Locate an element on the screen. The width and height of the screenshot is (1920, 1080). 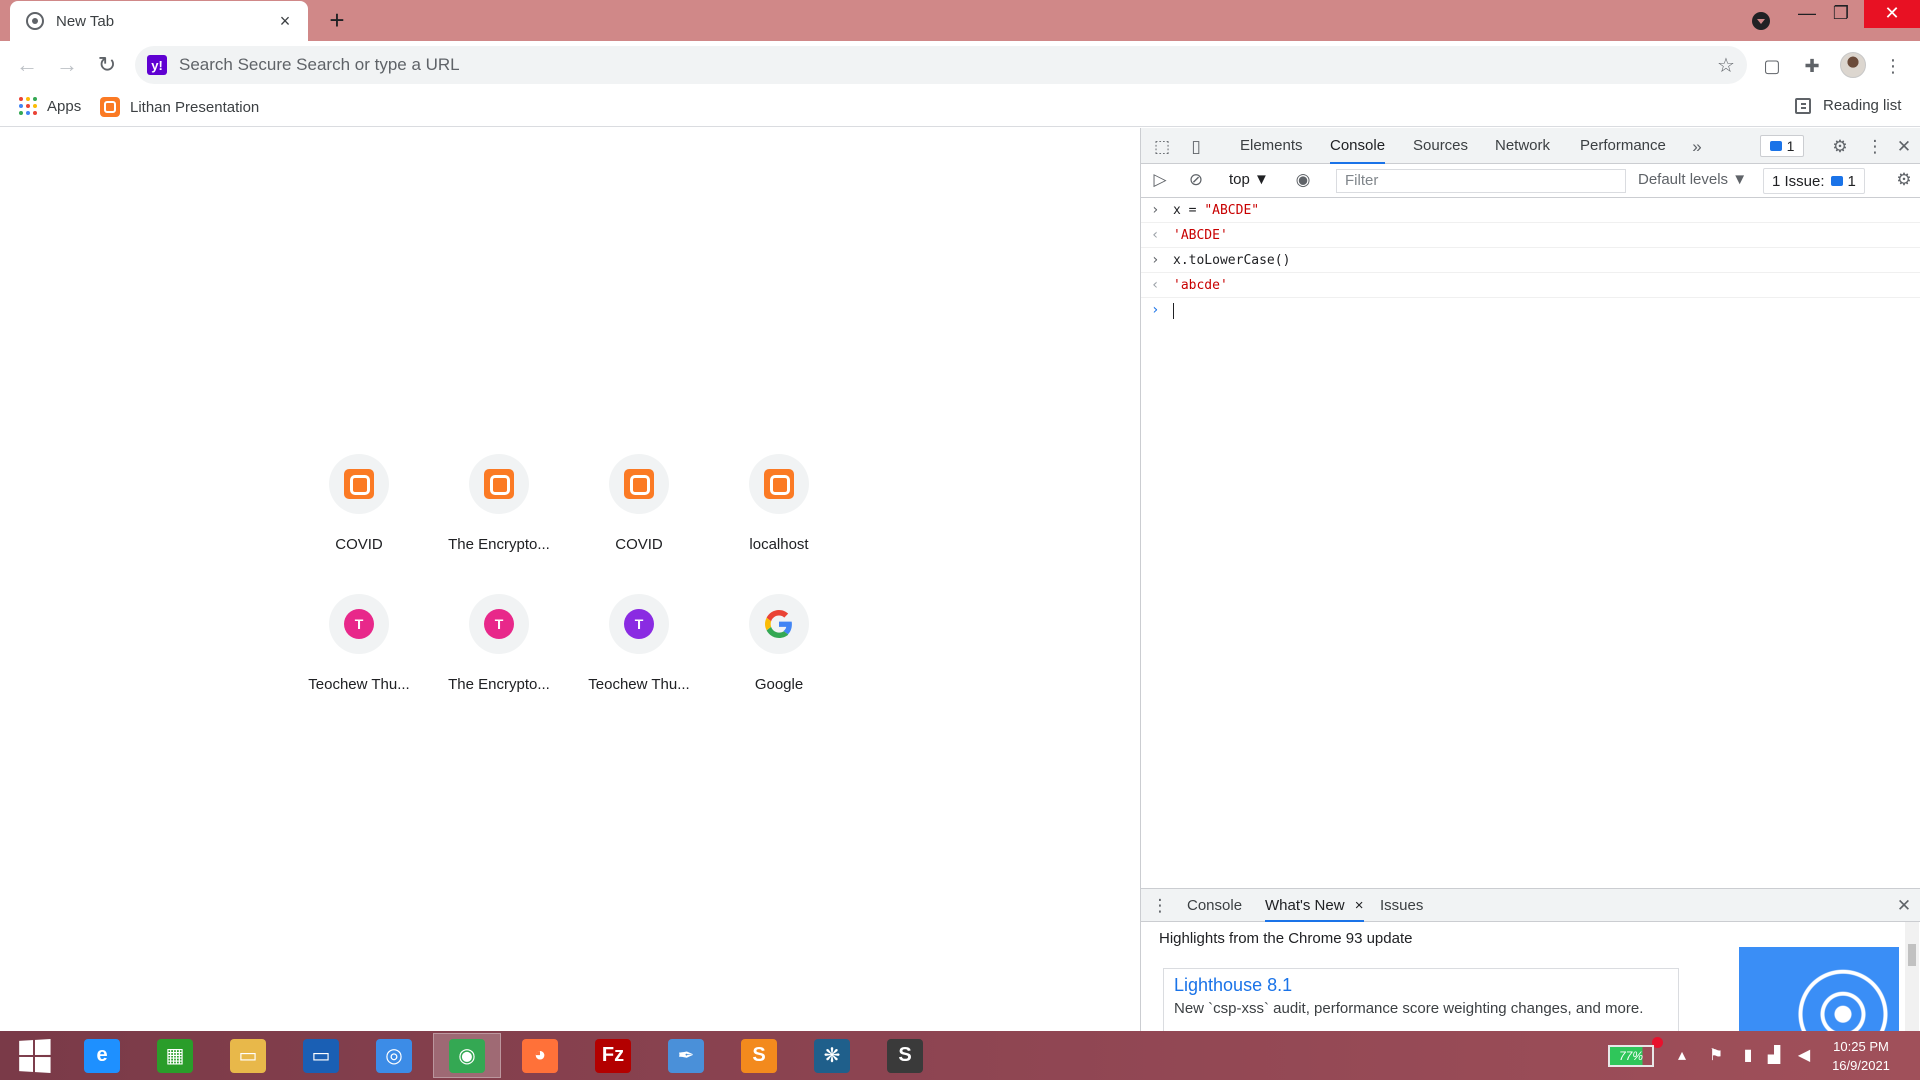
drawer-menu-icon: ⋮ is located at coordinates (1160, 906).